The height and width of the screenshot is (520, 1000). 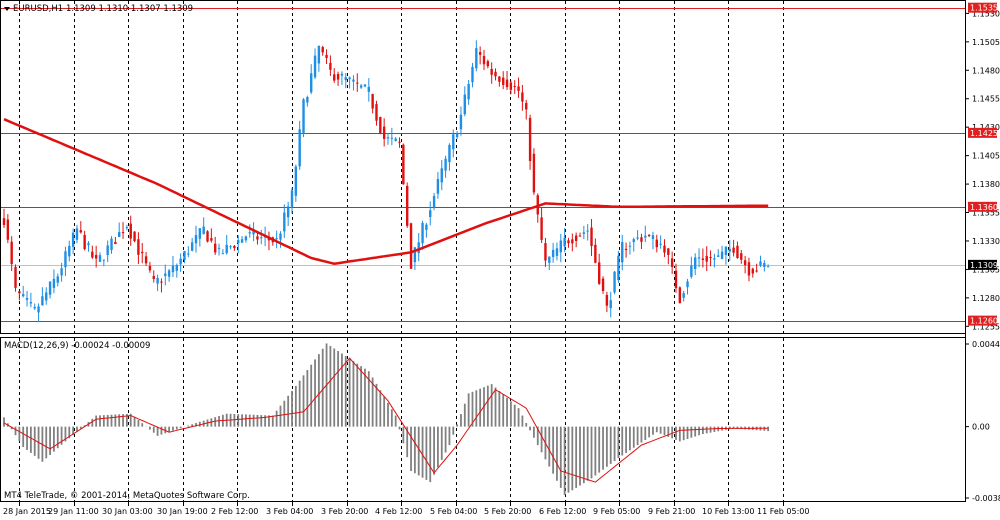 I want to click on symbol-header: EURUSD,H1 1.1309 1.1310 1.1307 1.1309, so click(x=98, y=9).